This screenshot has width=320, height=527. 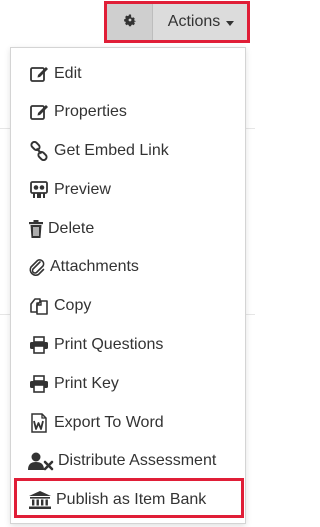 What do you see at coordinates (39, 112) in the screenshot?
I see `properties-icon` at bounding box center [39, 112].